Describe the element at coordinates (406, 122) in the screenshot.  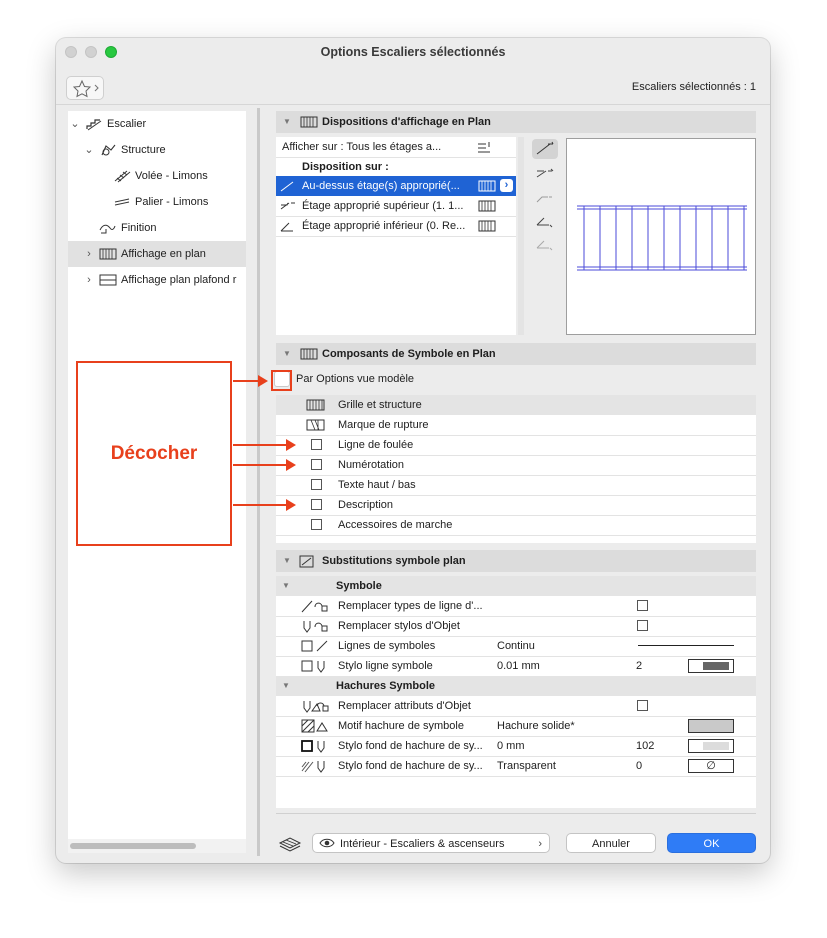
I see `section-title: Dispositions d'affichage en Plan` at that location.